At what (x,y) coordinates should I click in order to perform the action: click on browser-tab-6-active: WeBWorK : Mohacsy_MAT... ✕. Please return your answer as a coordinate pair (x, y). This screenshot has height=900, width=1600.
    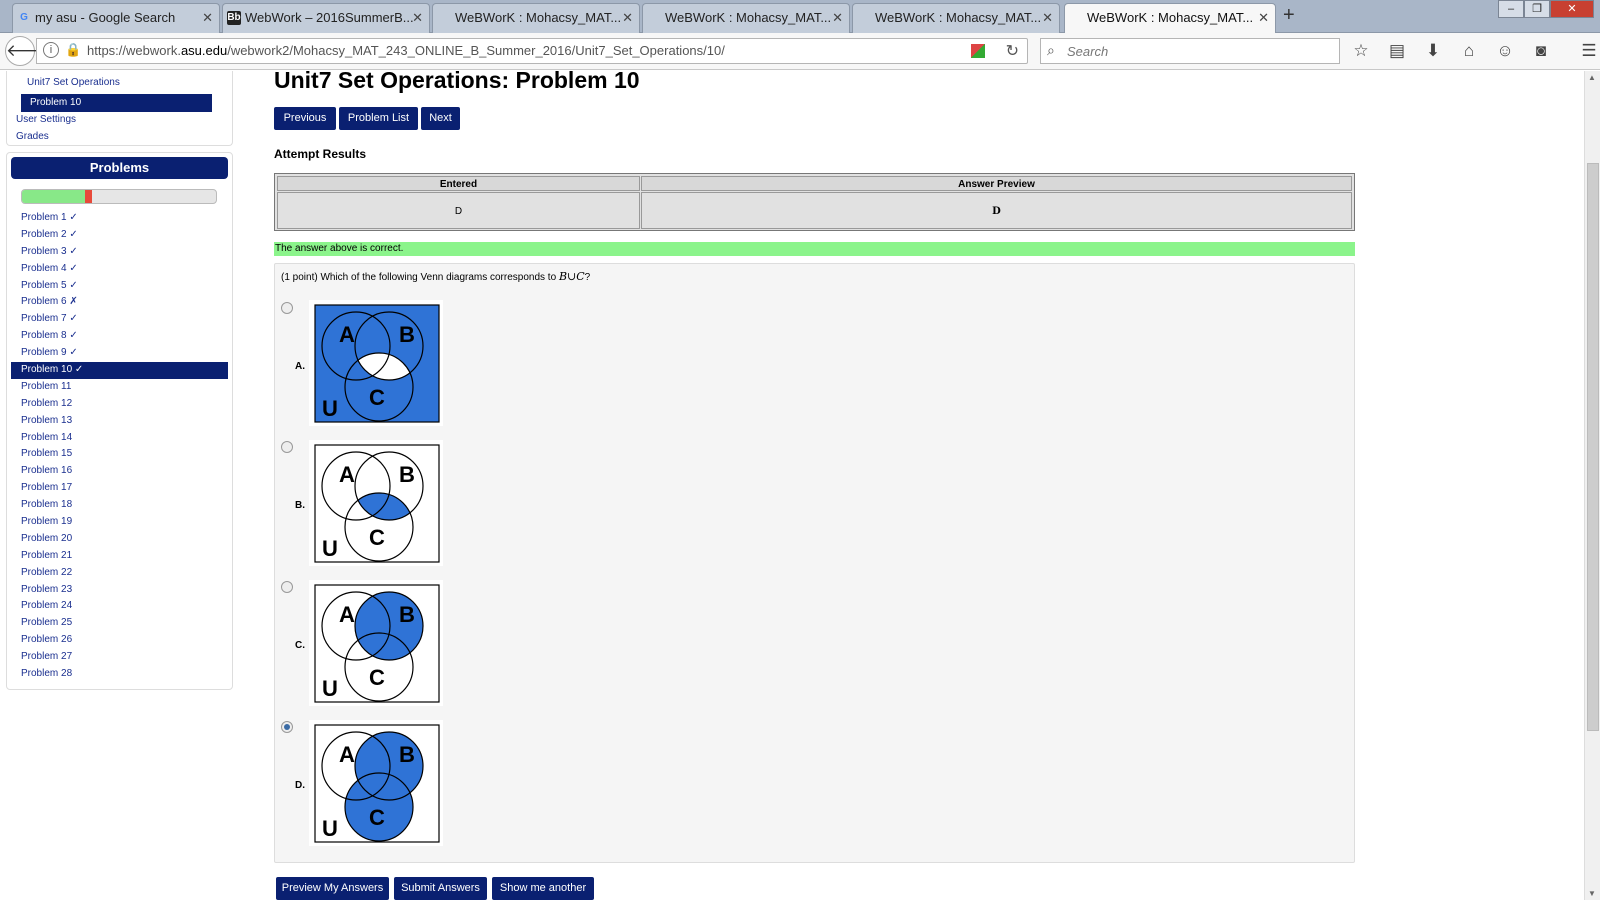
    Looking at the image, I should click on (1170, 18).